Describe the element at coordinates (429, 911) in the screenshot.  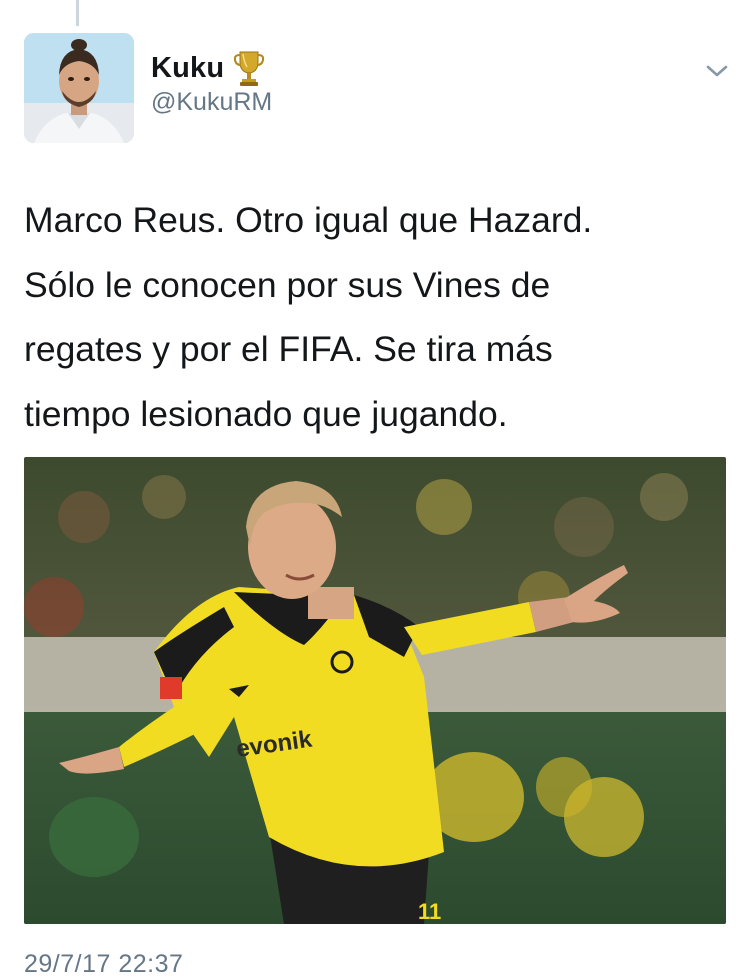
I see `jersey-number-text: 11` at that location.